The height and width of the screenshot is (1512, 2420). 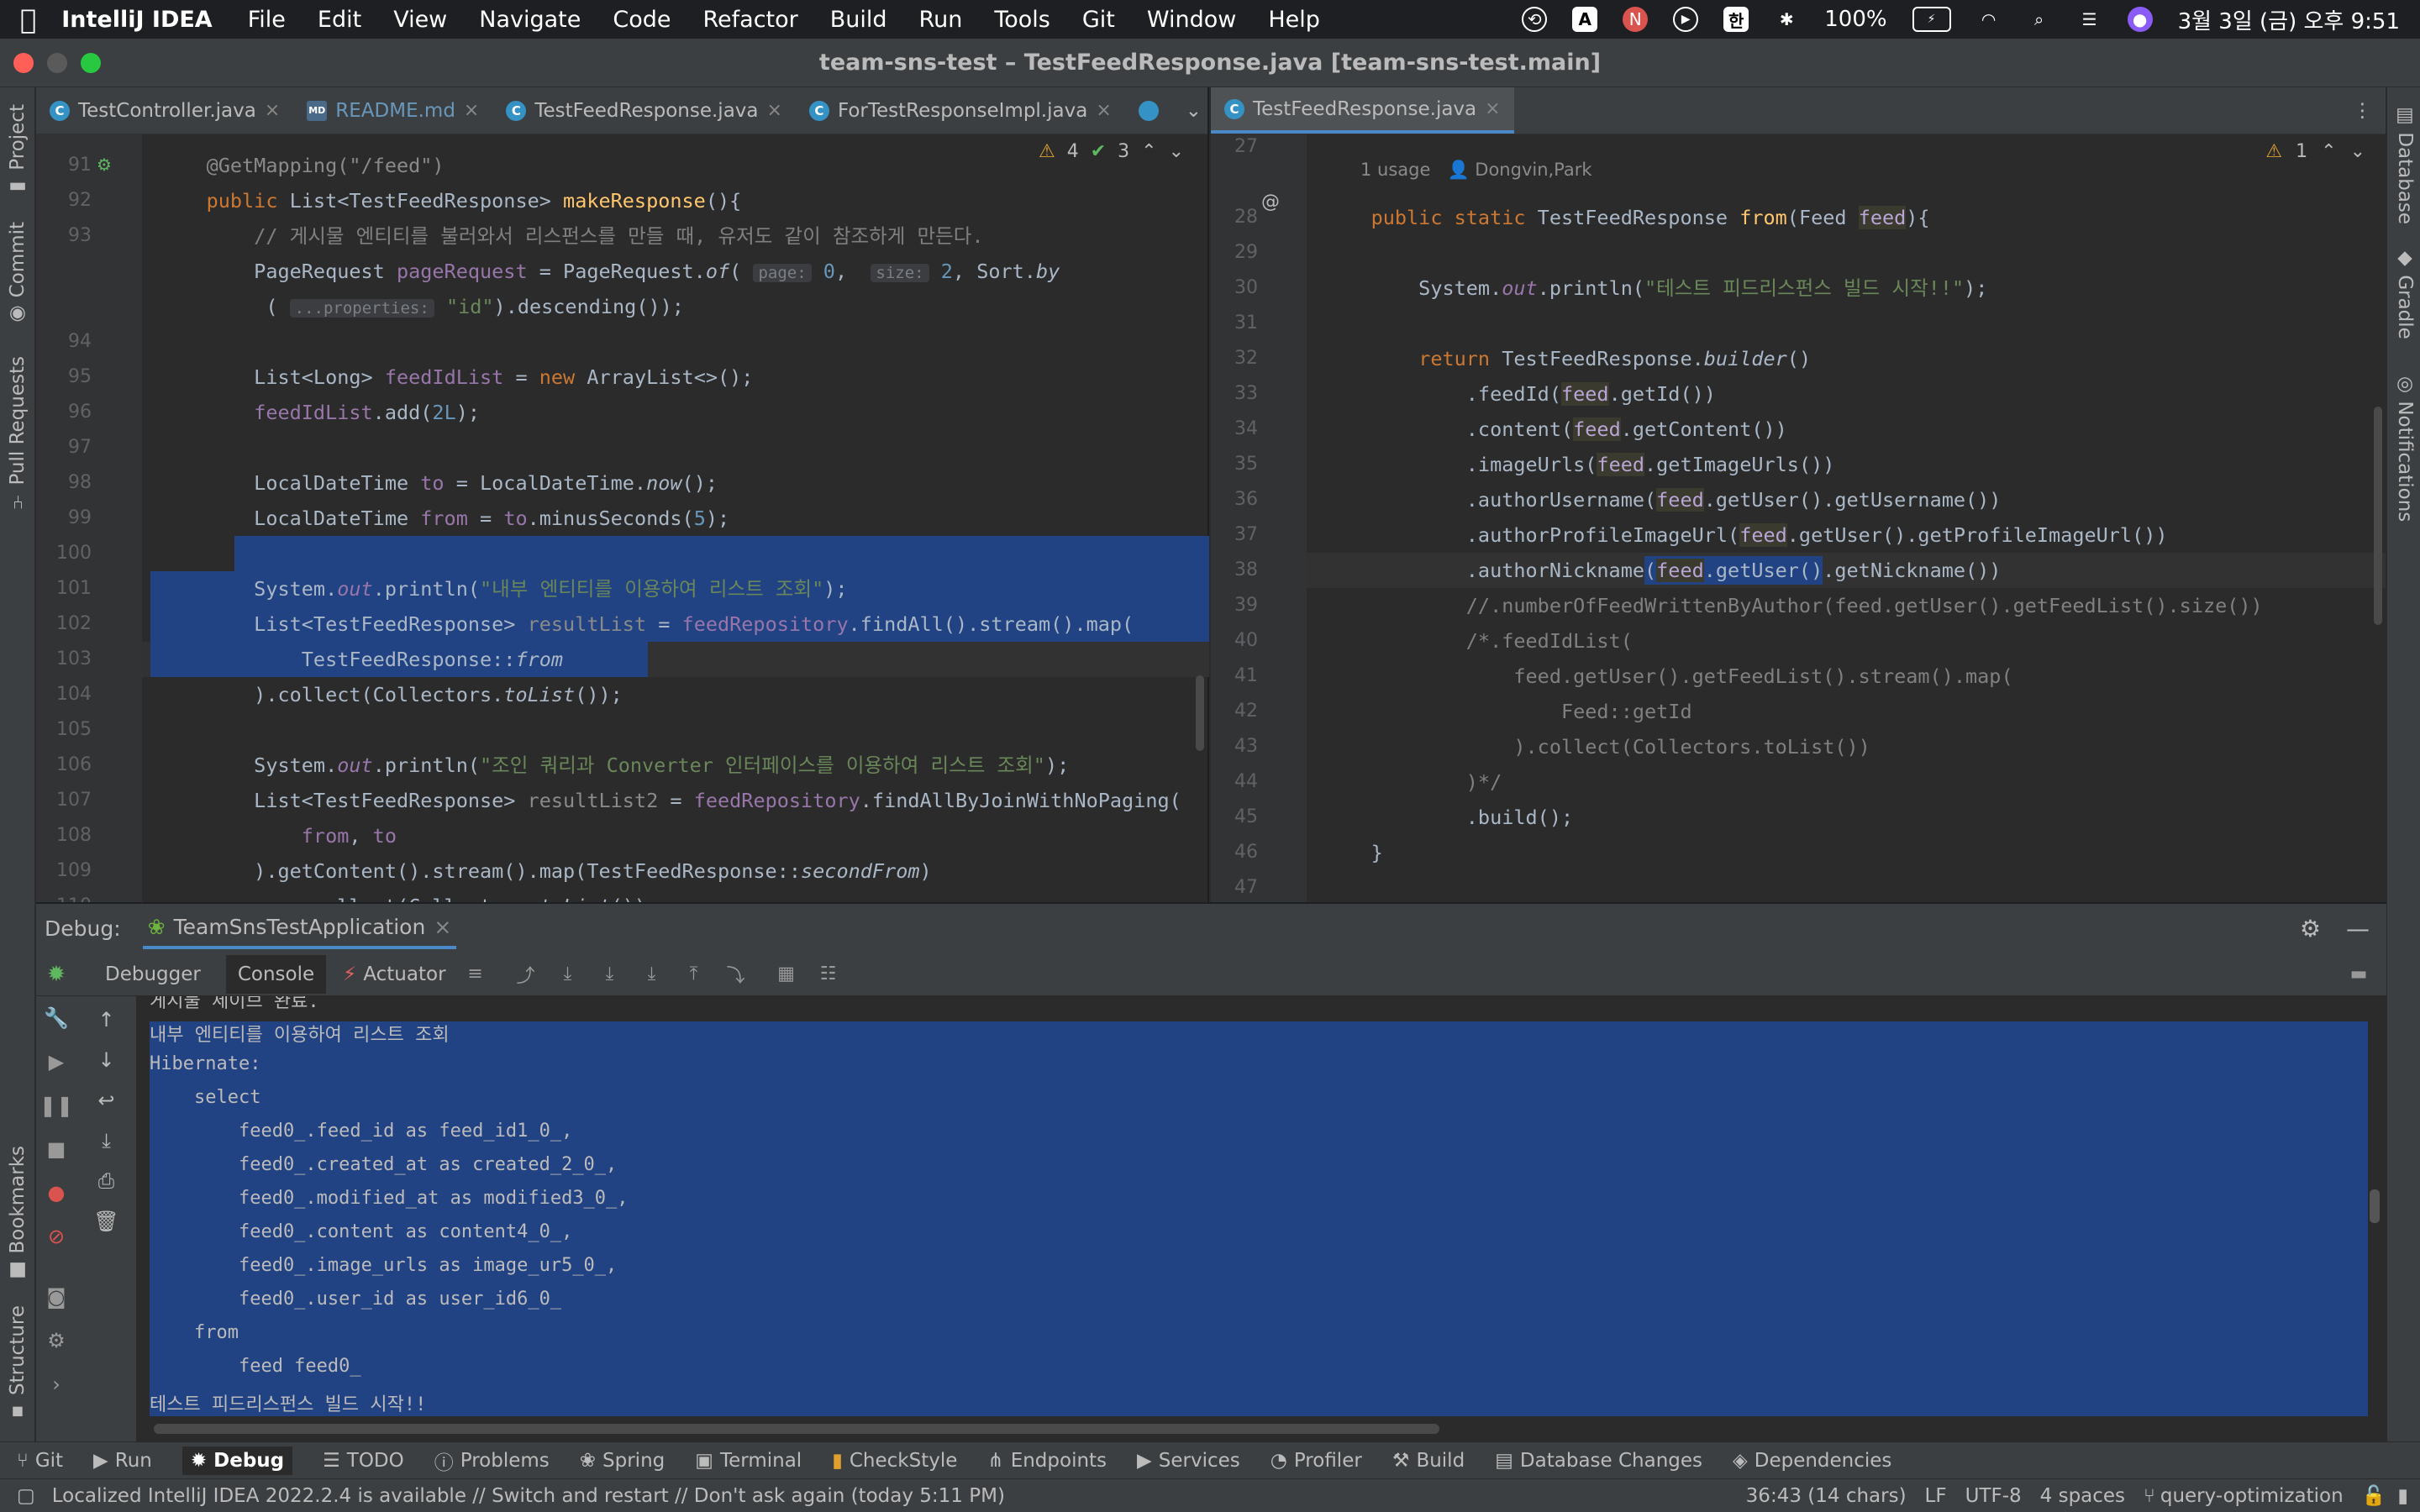 I want to click on menu-view: View, so click(x=420, y=20).